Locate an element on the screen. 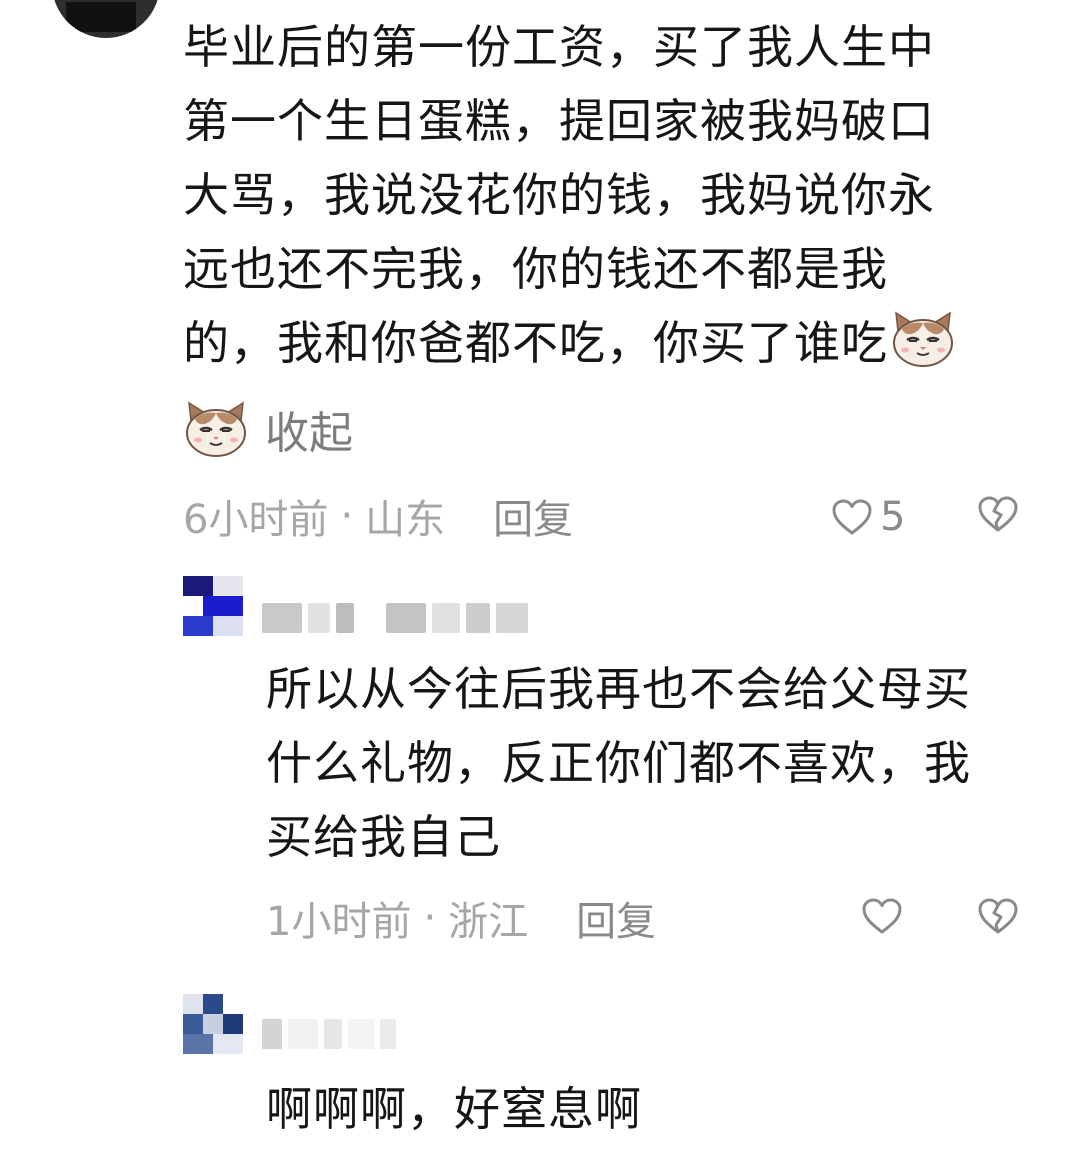 This screenshot has height=1155, width=1080. comment-line: 的，我和你爸都不吃，你买了谁吃 is located at coordinates (535, 343).